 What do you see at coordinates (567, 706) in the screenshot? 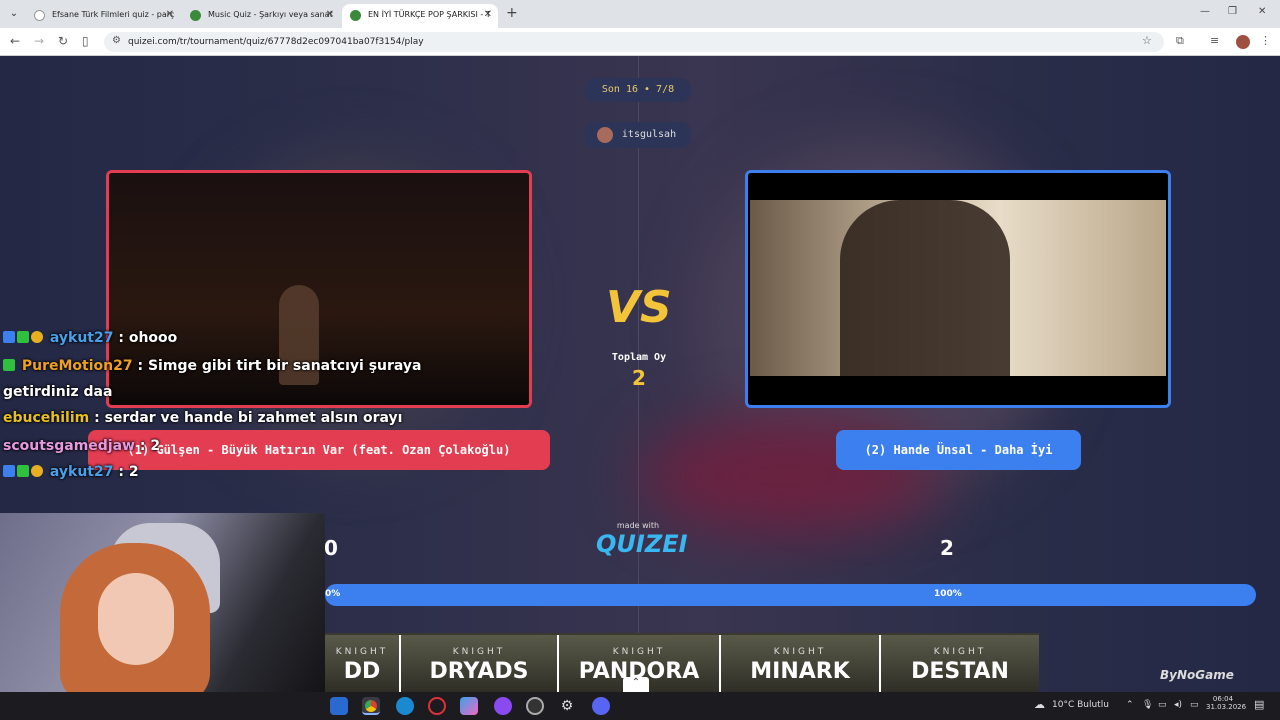
I see `settings-gear-icon: ⚙` at bounding box center [567, 706].